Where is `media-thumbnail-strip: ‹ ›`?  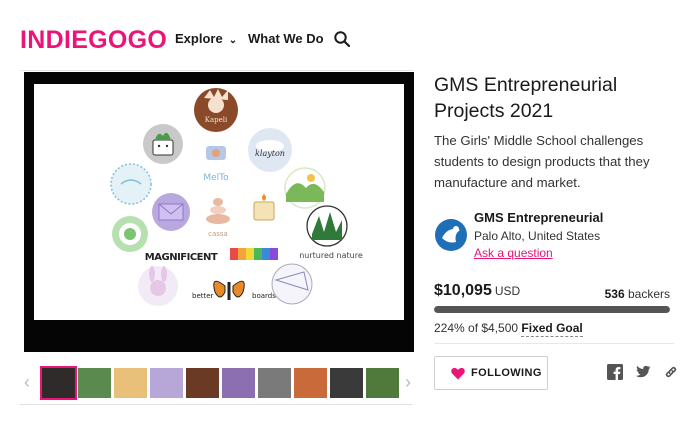 media-thumbnail-strip: ‹ › is located at coordinates (218, 384).